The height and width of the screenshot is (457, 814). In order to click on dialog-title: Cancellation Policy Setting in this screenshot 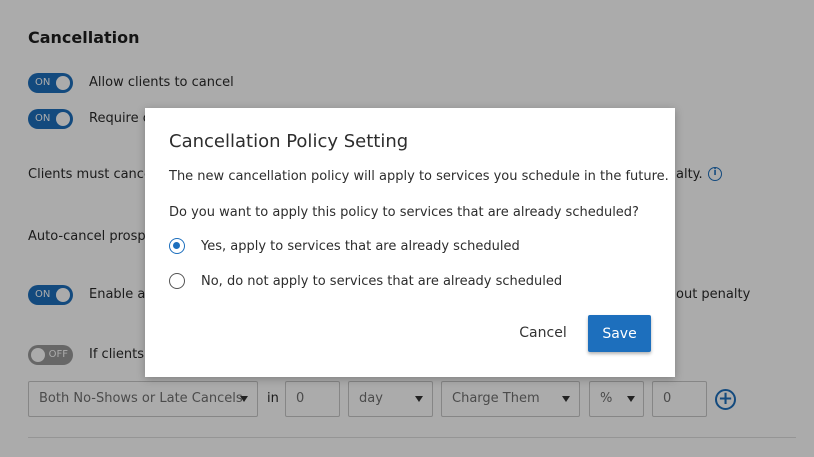, I will do `click(289, 141)`.